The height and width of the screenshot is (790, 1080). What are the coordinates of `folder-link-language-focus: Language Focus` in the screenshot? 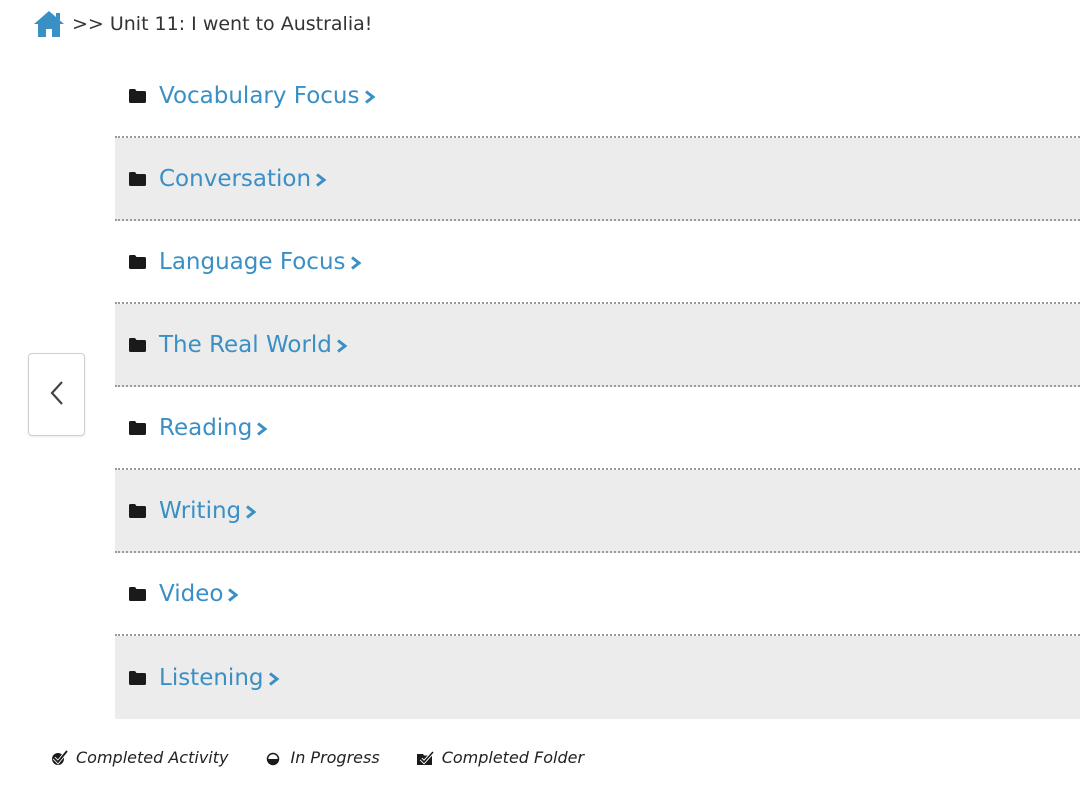 It's located at (260, 262).